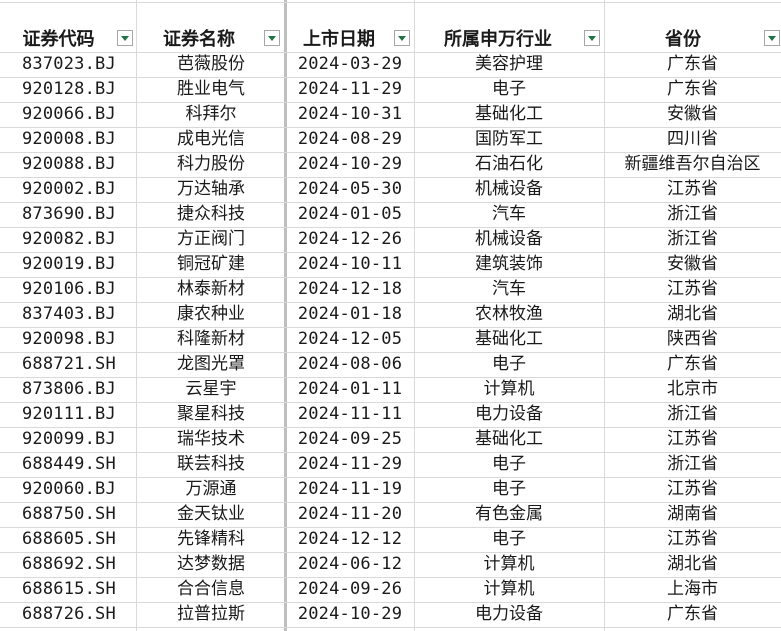  What do you see at coordinates (211, 89) in the screenshot?
I see `cell-name: 胜业电气` at bounding box center [211, 89].